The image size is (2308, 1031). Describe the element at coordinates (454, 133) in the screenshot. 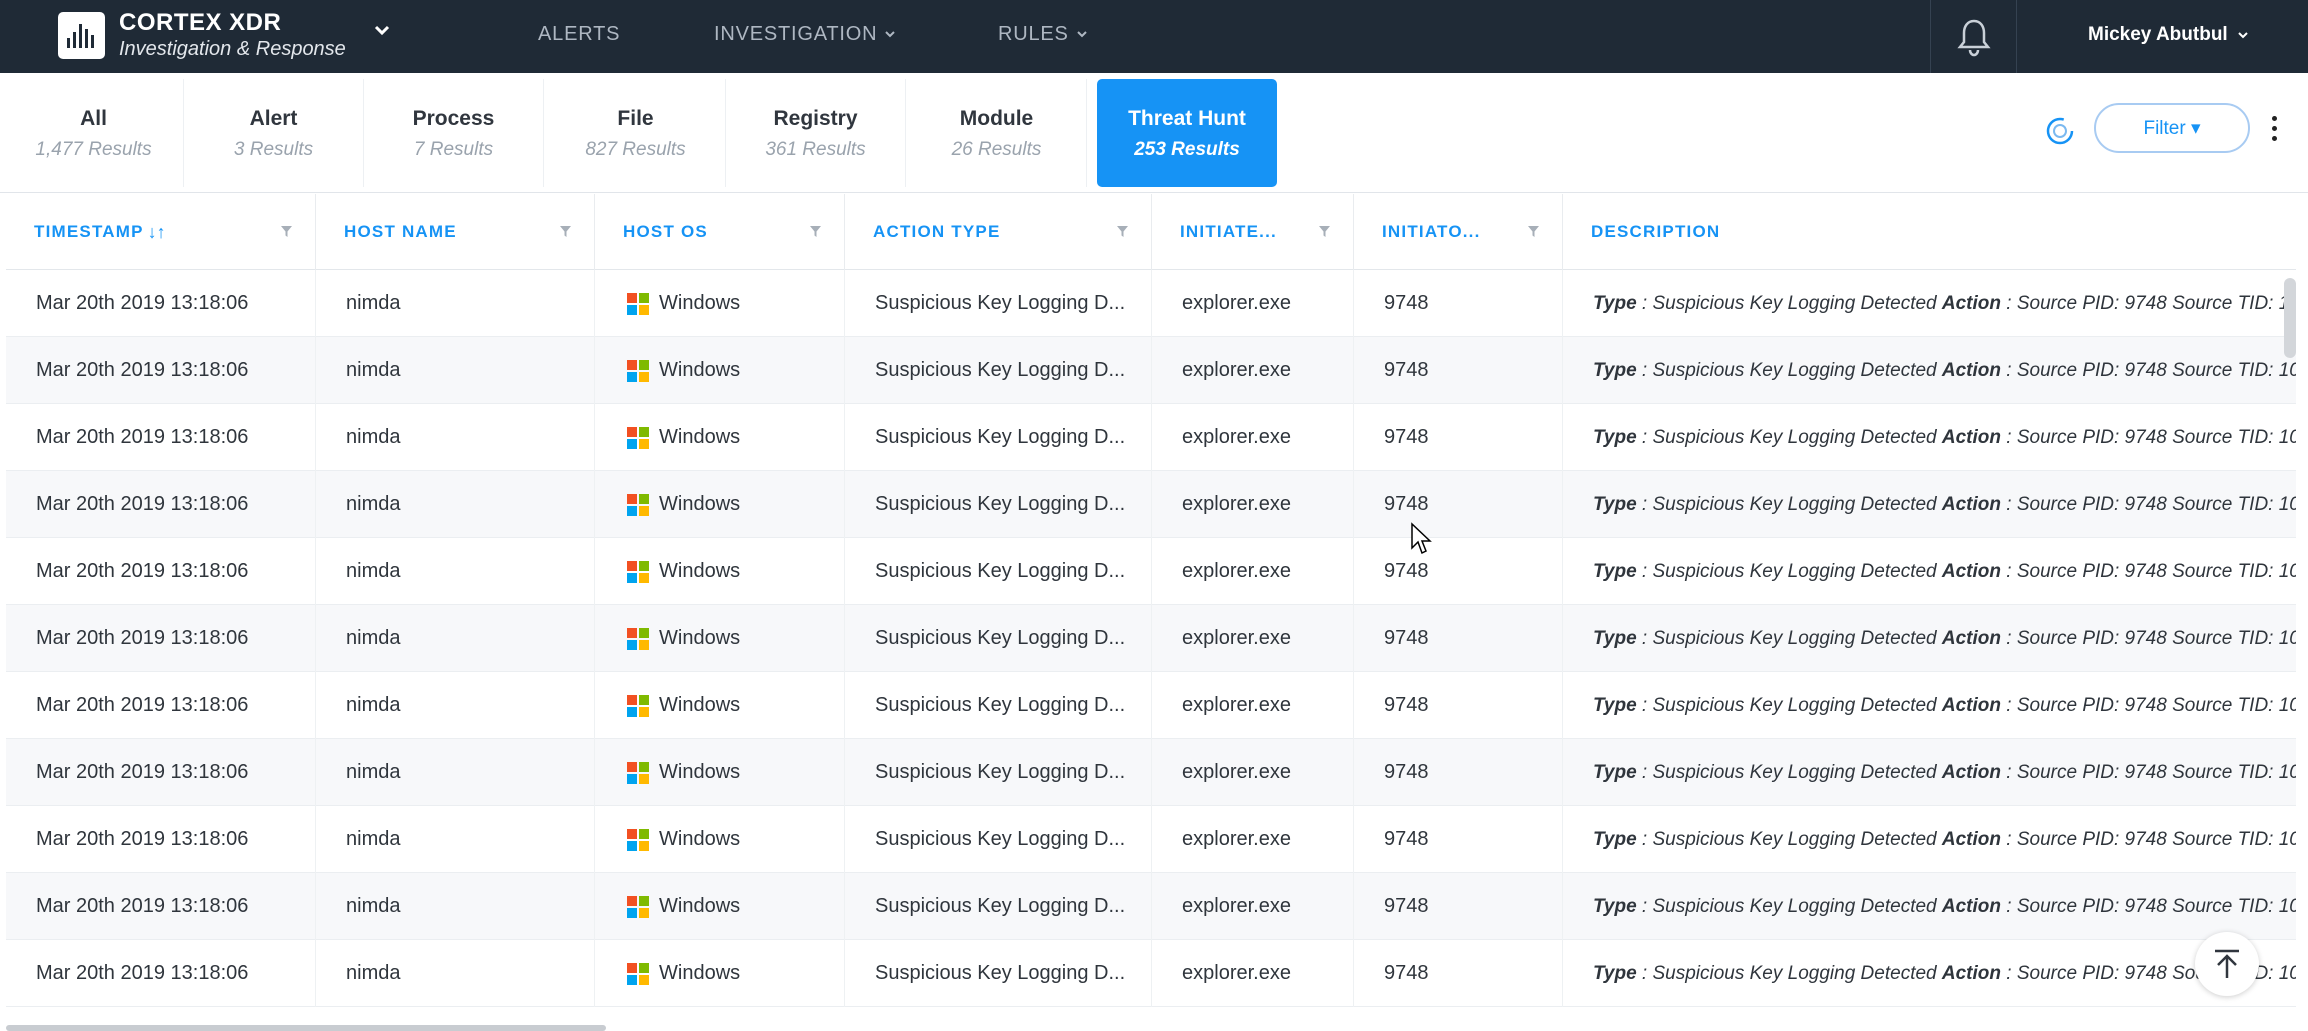

I see `tab-process: Process 7 Results` at that location.